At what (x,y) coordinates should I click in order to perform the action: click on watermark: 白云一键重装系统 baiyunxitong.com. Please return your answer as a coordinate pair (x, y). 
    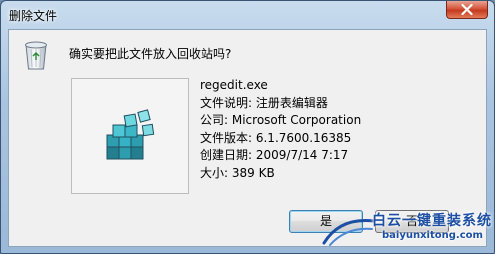
    Looking at the image, I should click on (406, 229).